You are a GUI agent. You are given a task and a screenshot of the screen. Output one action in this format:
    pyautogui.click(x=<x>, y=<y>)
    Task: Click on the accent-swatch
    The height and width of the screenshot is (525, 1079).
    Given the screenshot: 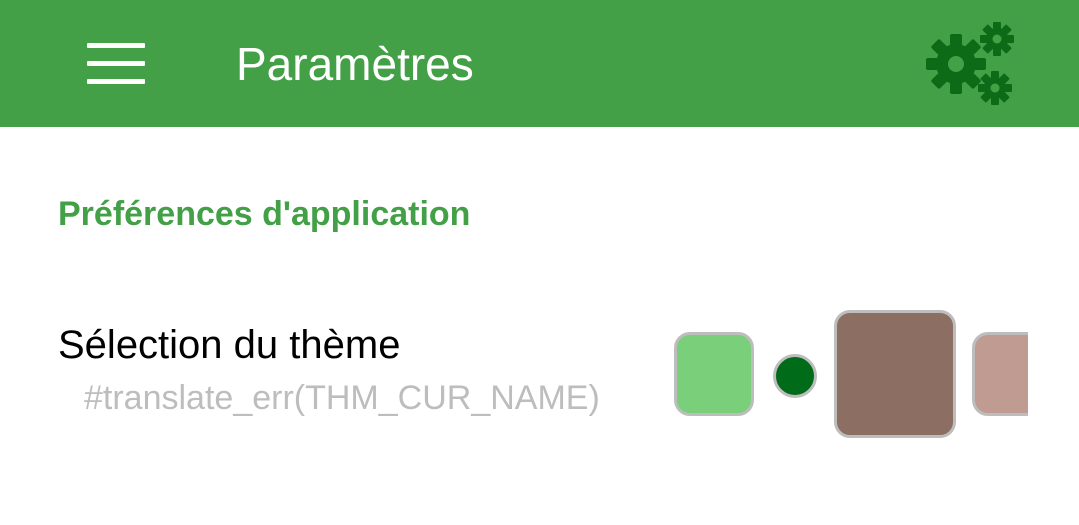 What is the action you would take?
    pyautogui.click(x=795, y=376)
    